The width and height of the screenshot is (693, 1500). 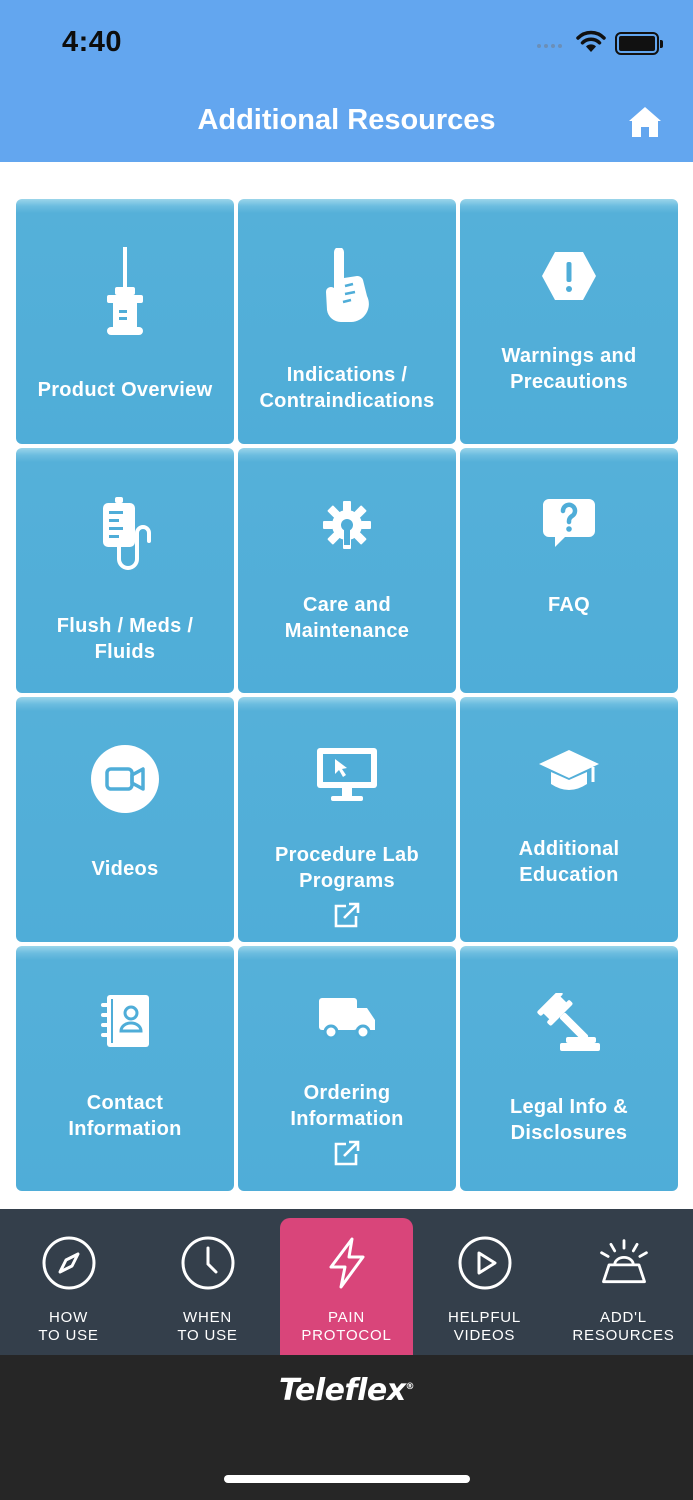 I want to click on graduation-cap-icon, so click(x=569, y=746).